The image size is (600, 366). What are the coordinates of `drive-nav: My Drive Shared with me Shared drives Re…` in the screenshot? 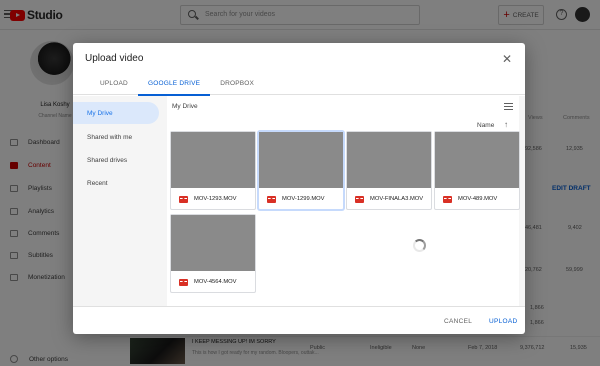 It's located at (118, 201).